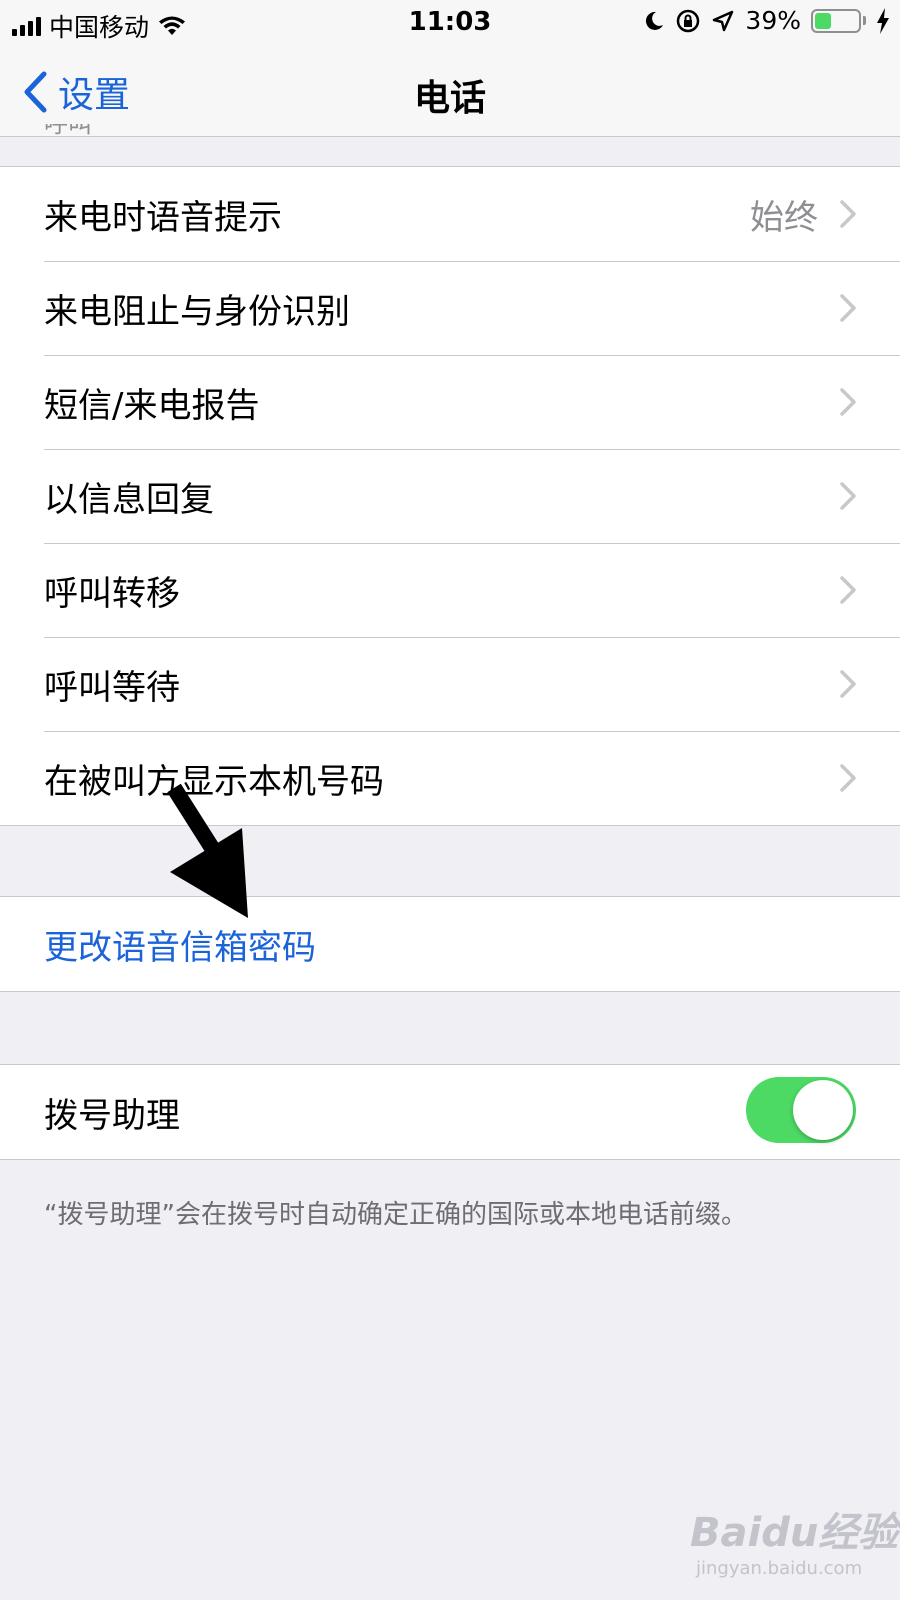 This screenshot has height=1600, width=900. Describe the element at coordinates (773, 20) in the screenshot. I see `battery-percent: 39%` at that location.